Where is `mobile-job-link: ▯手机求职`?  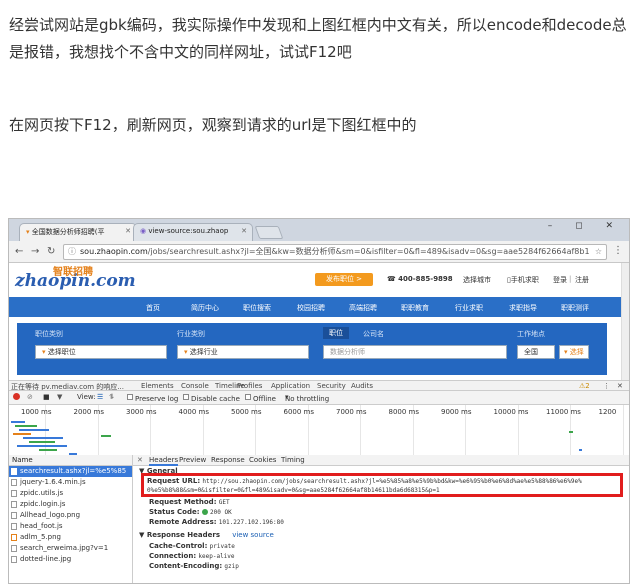
mobile-job-link: ▯手机求职 is located at coordinates (523, 280).